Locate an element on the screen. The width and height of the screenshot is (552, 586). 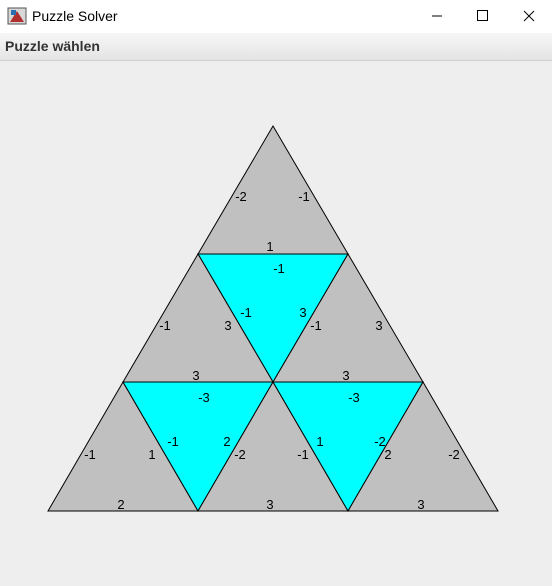
tile-bottom-center-edge-label: -2 is located at coordinates (240, 454).